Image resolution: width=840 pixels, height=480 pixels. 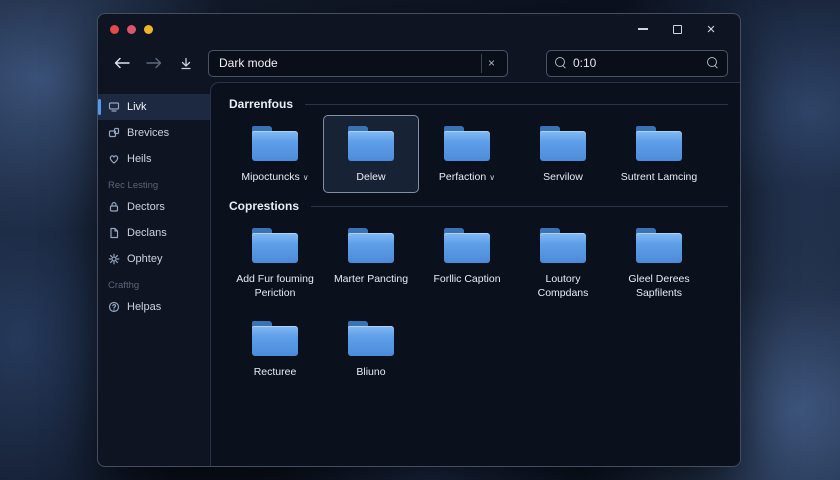 What do you see at coordinates (146, 207) in the screenshot?
I see `sidebar-item-label: Dectors` at bounding box center [146, 207].